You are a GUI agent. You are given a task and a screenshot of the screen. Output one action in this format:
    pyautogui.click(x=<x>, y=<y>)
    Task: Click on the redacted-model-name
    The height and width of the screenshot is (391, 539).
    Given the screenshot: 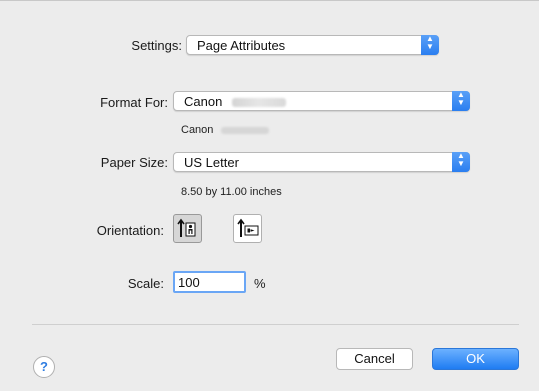 What is the action you would take?
    pyautogui.click(x=259, y=103)
    